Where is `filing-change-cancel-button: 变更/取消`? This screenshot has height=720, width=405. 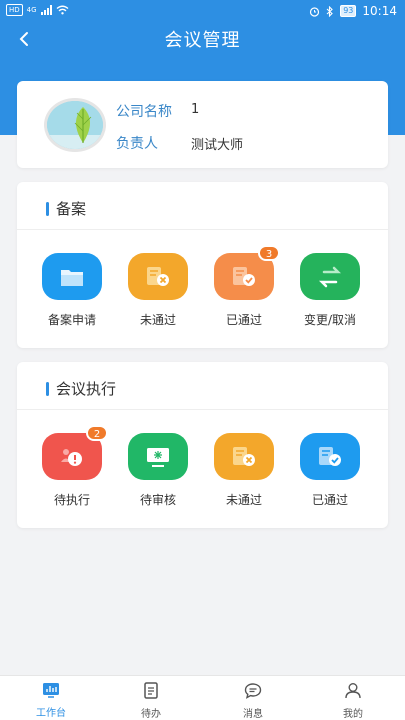
filing-change-cancel-button: 变更/取消 is located at coordinates (330, 290).